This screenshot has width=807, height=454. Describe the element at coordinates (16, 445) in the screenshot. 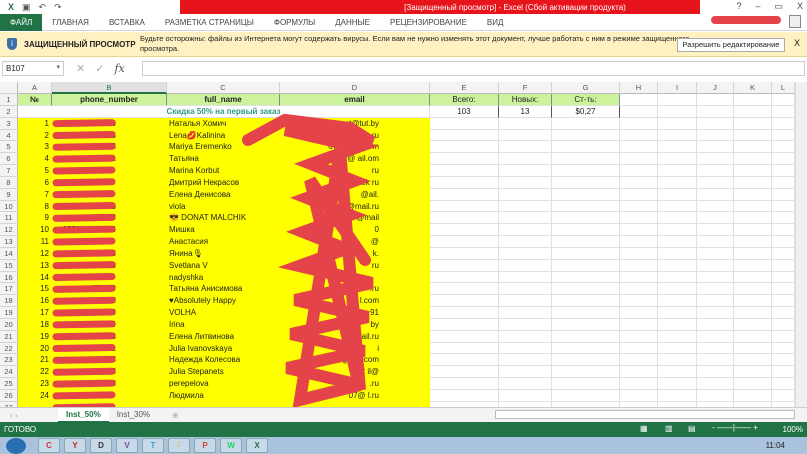

I see `start-button` at that location.